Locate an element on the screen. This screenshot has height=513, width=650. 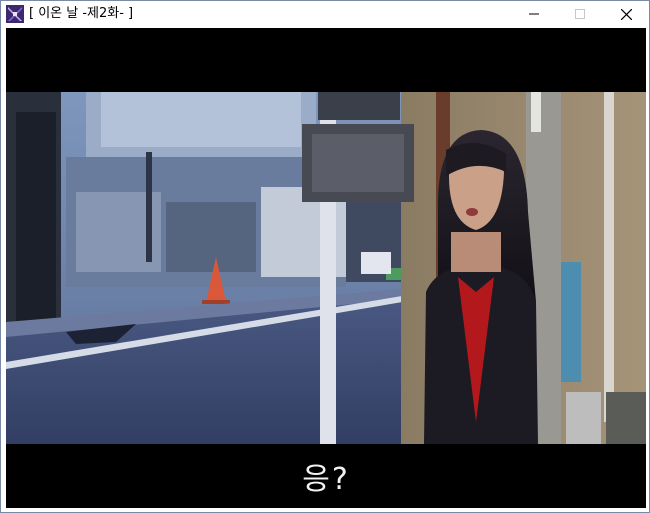
minimize-icon is located at coordinates (534, 14).